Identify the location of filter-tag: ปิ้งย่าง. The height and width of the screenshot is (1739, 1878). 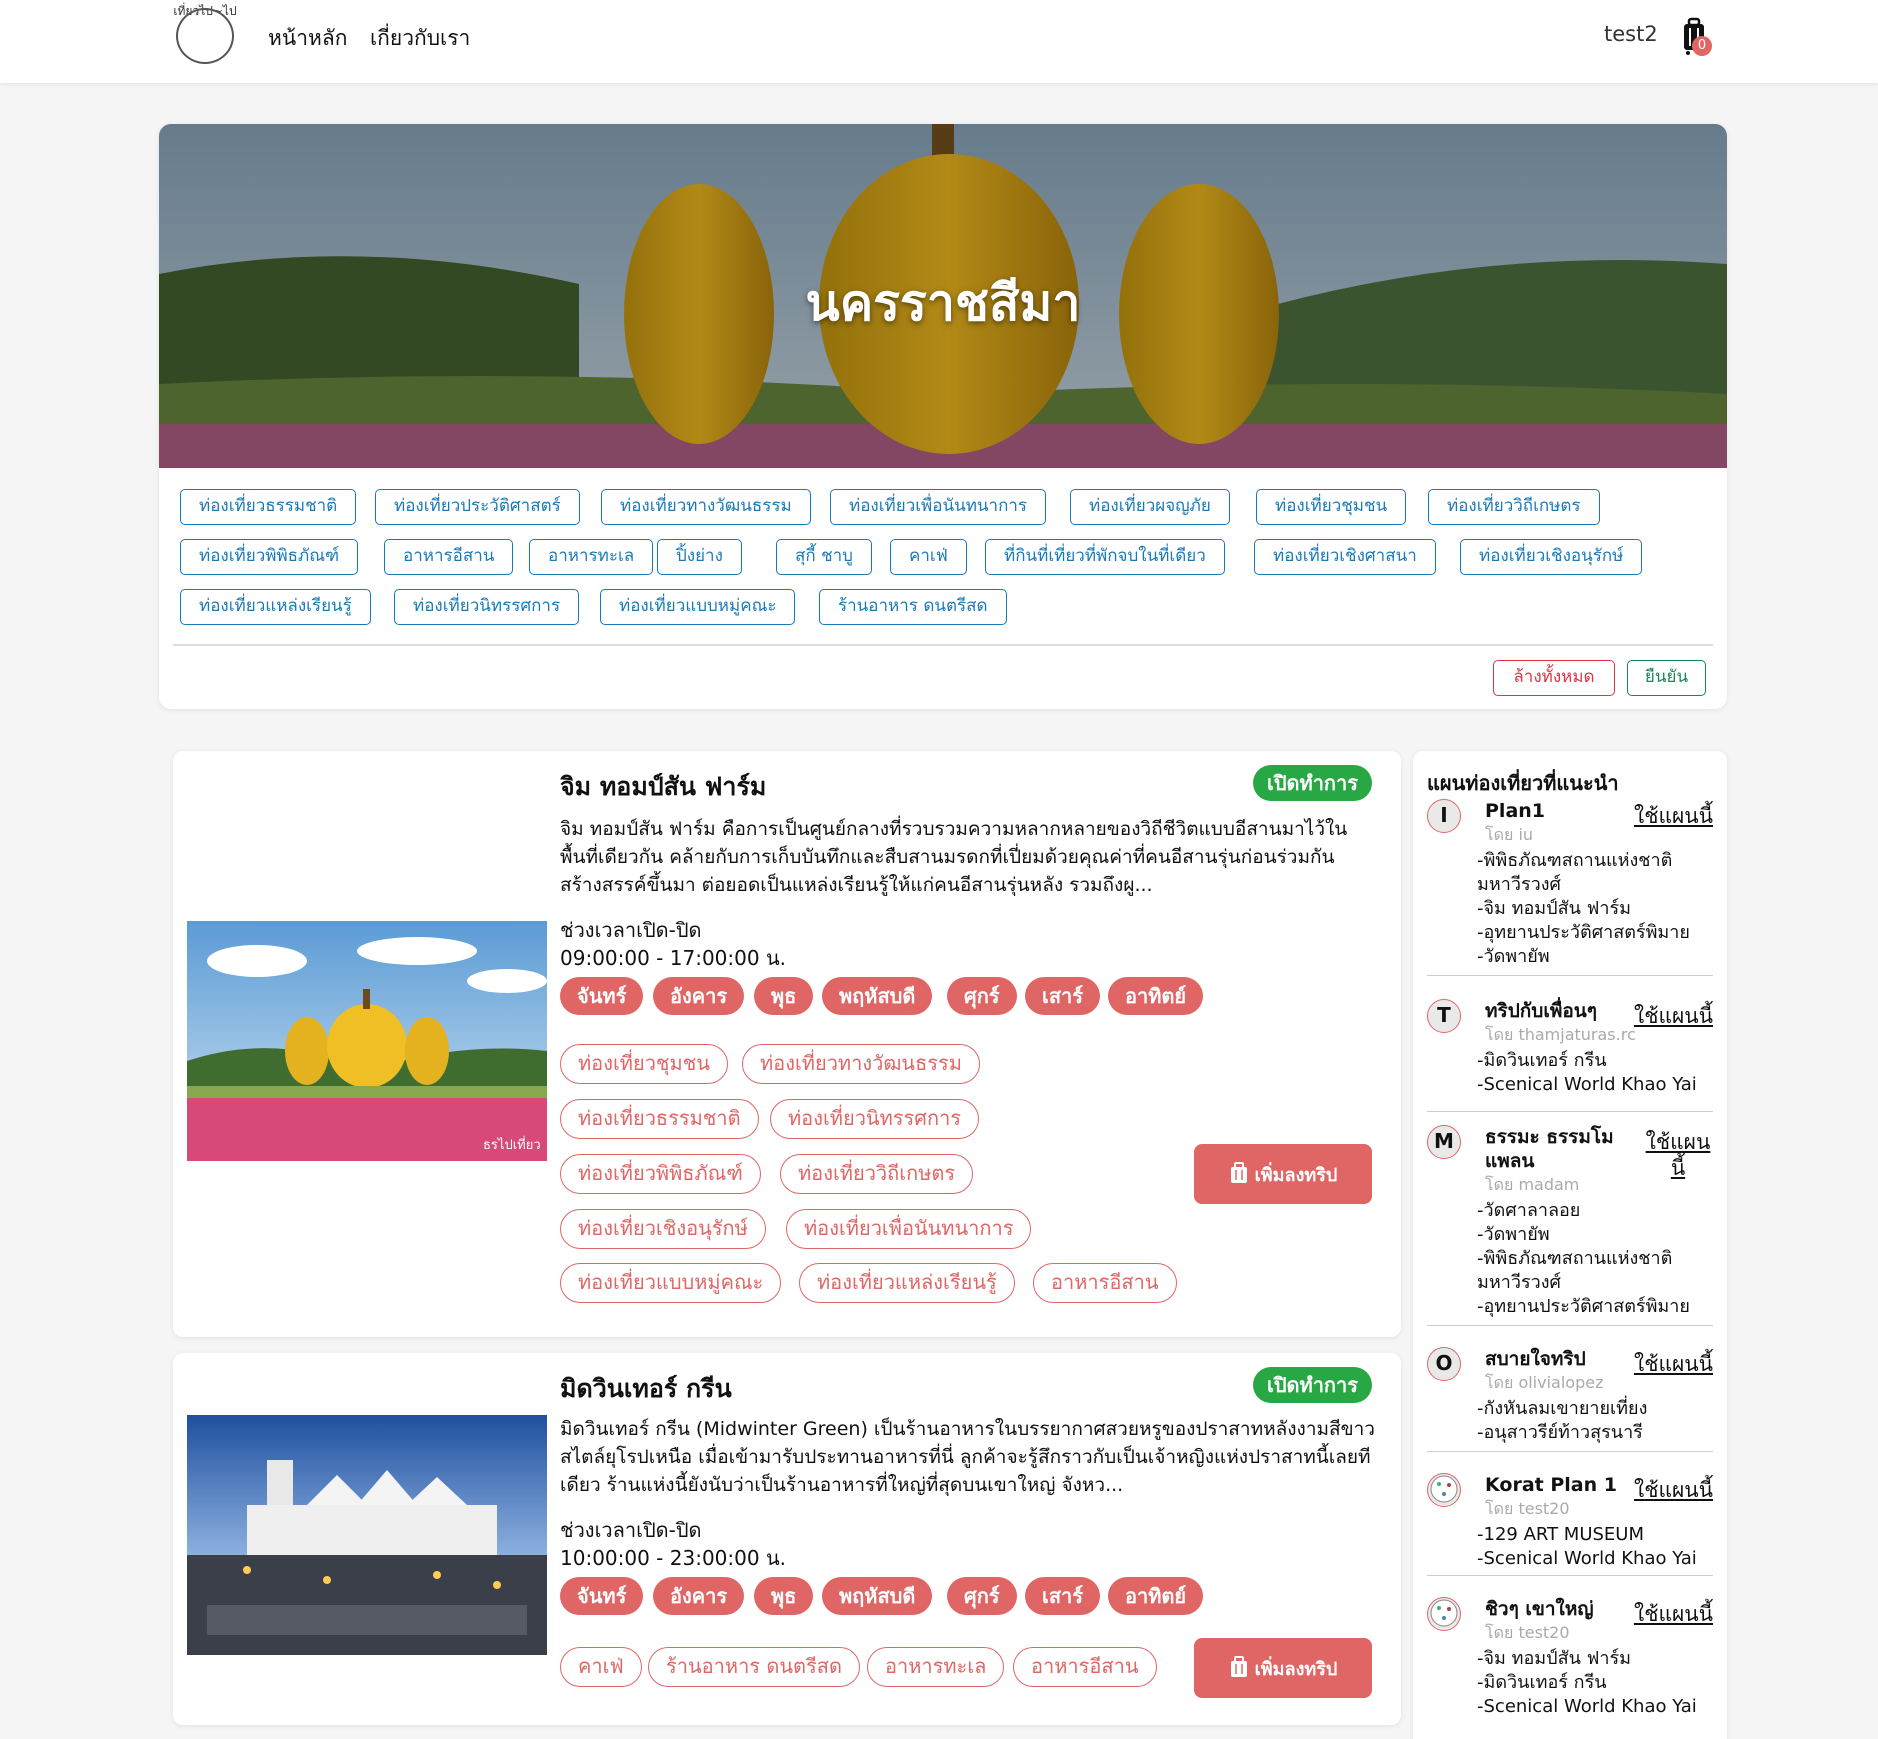
(699, 557).